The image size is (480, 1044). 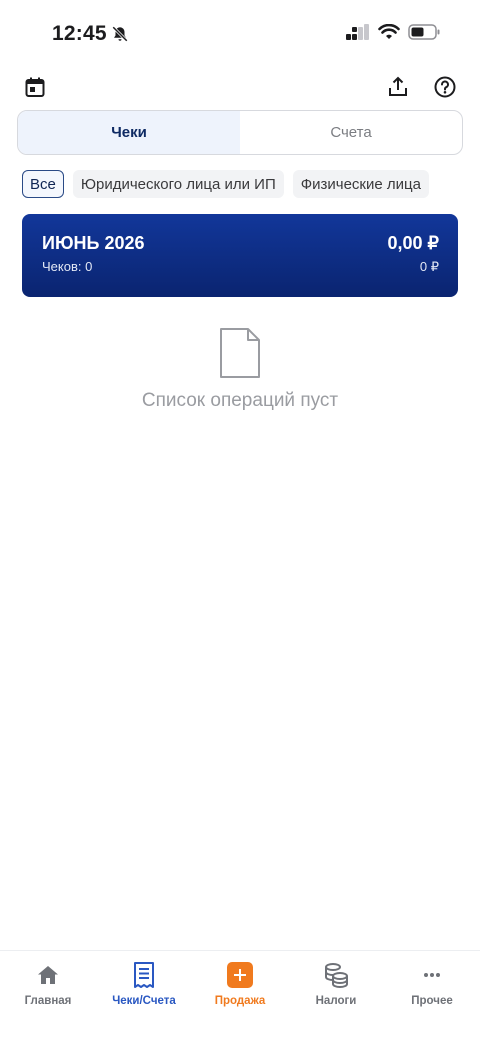 I want to click on nav-home: Главная, so click(x=48, y=997).